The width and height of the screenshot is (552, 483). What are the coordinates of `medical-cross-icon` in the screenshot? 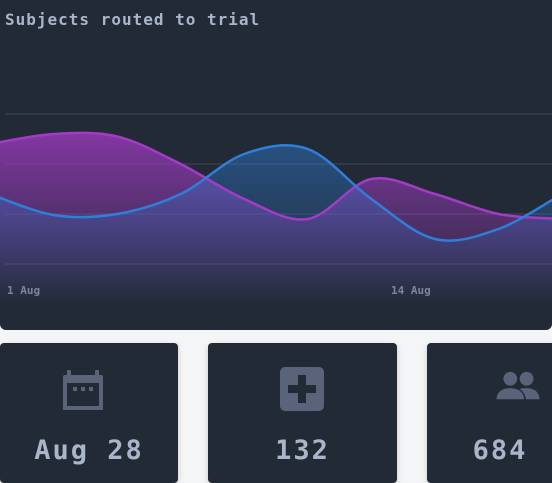 It's located at (302, 389).